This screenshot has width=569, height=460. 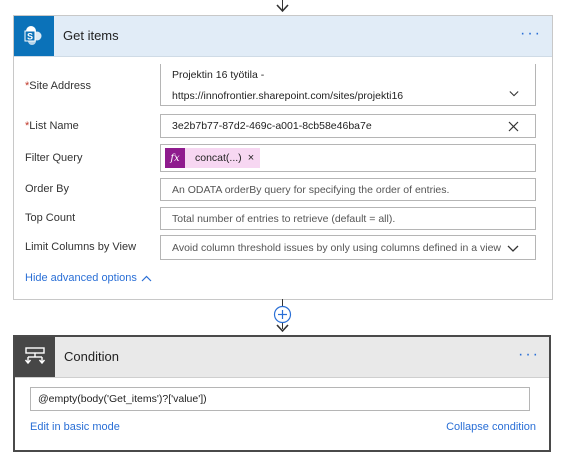 What do you see at coordinates (52, 126) in the screenshot?
I see `list-name-label: *List Name` at bounding box center [52, 126].